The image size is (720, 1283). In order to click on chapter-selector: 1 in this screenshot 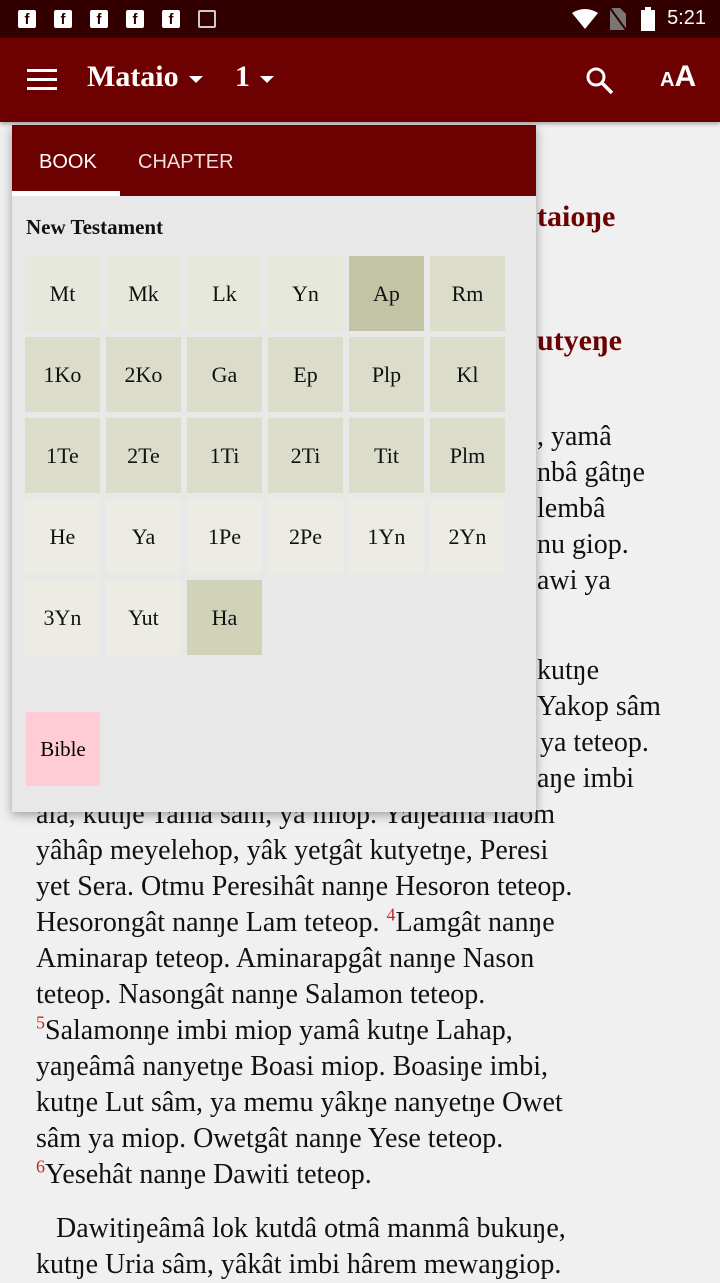, I will do `click(254, 77)`.